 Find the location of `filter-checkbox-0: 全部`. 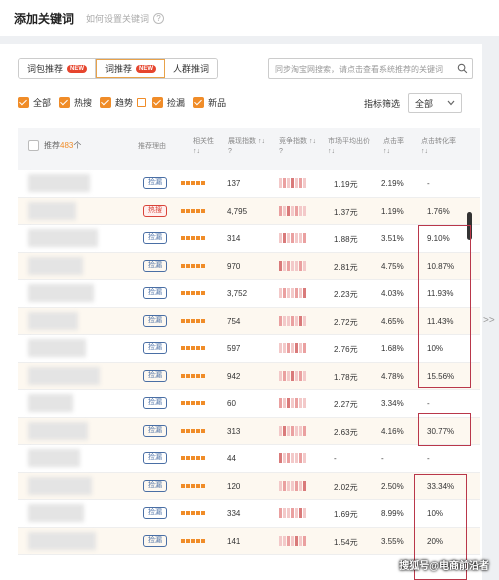

filter-checkbox-0: 全部 is located at coordinates (34, 102).